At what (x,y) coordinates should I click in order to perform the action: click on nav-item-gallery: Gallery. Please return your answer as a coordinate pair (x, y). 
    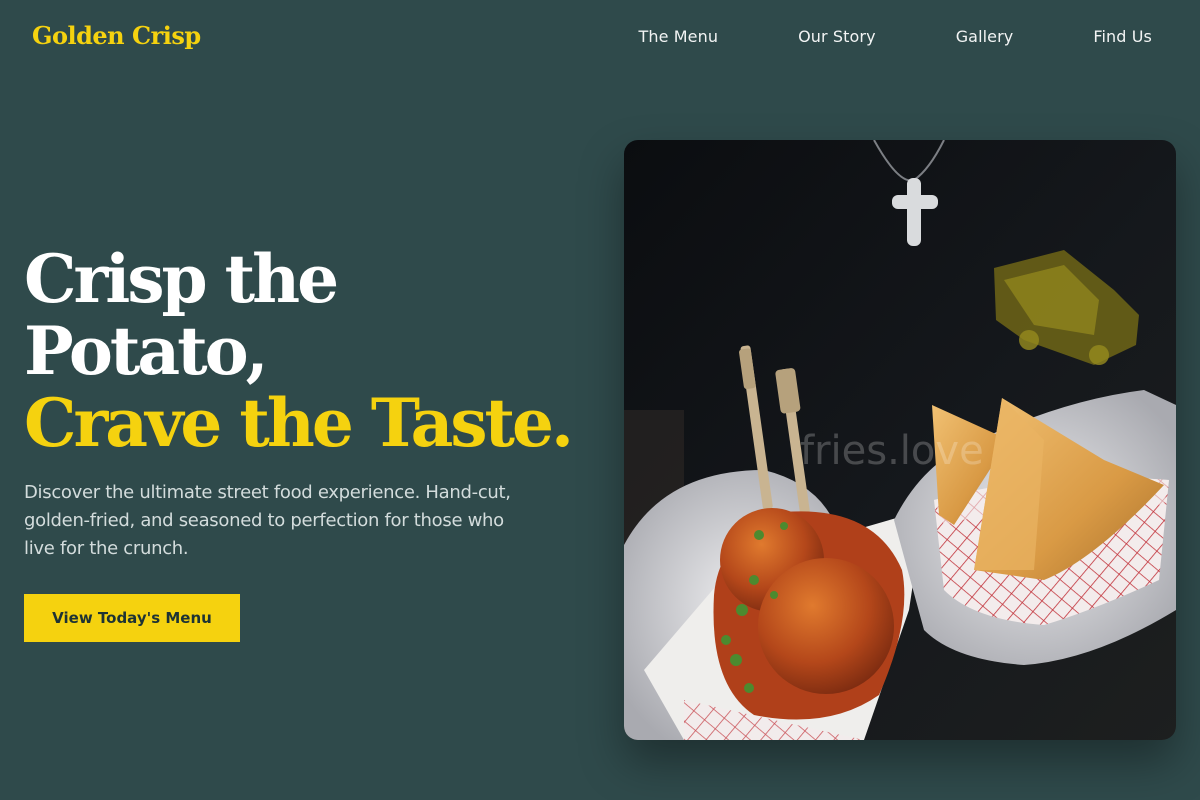
    Looking at the image, I should click on (985, 36).